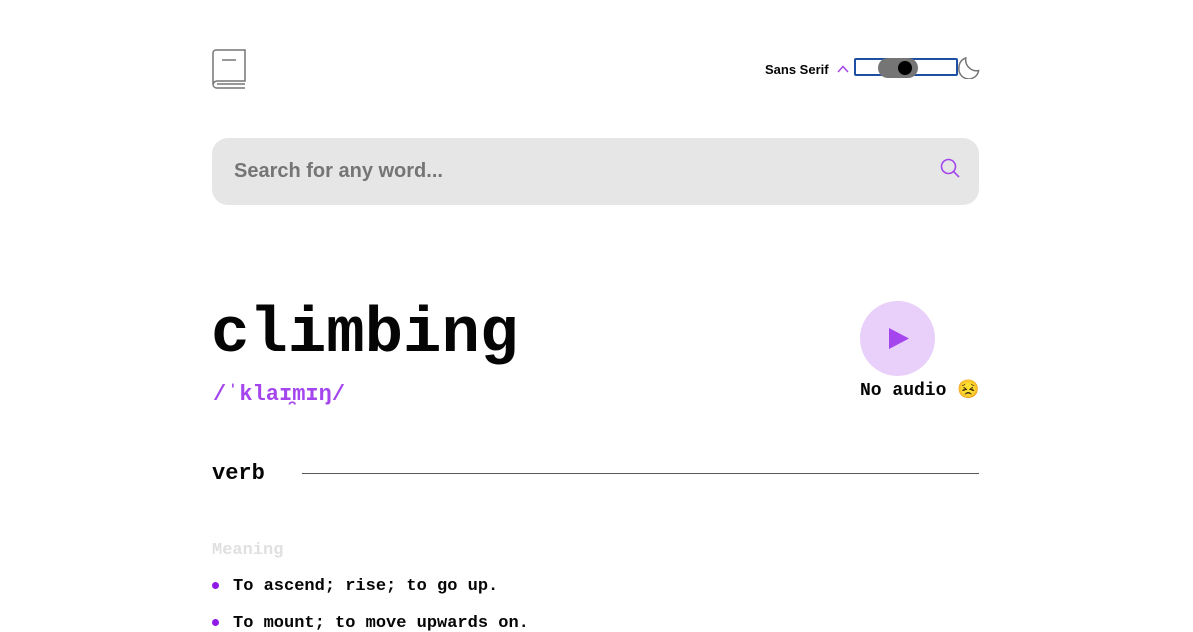 This screenshot has height=632, width=1193. I want to click on toggle-knob, so click(905, 68).